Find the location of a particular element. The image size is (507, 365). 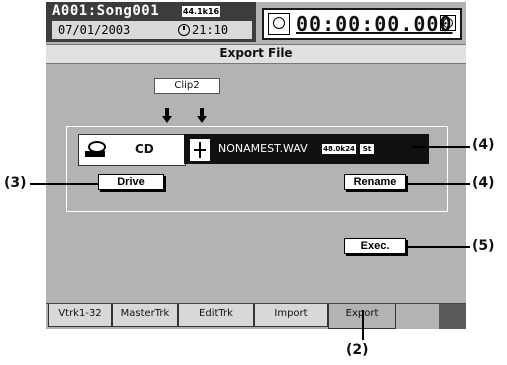

callout-rename: (4) is located at coordinates (483, 183).